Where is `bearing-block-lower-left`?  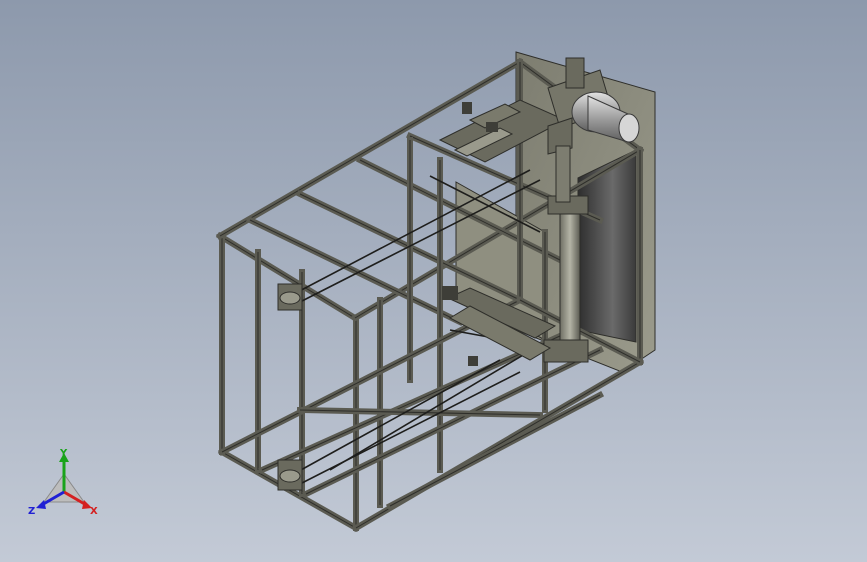 bearing-block-lower-left is located at coordinates (290, 475).